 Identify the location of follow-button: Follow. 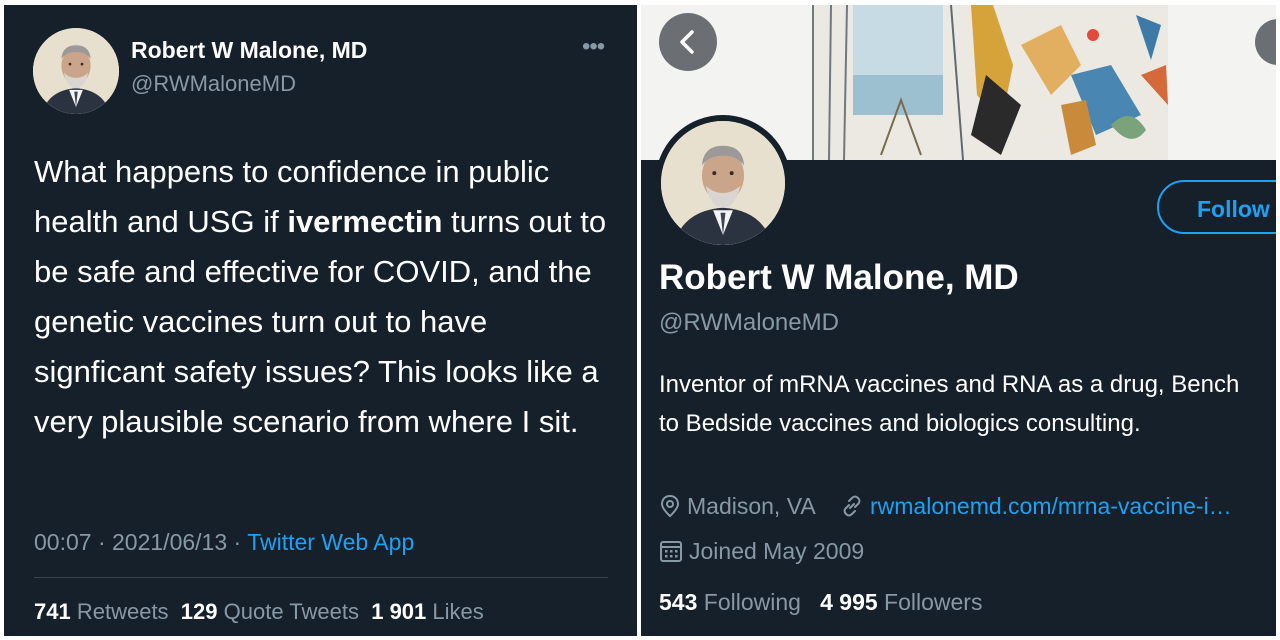
(1216, 207).